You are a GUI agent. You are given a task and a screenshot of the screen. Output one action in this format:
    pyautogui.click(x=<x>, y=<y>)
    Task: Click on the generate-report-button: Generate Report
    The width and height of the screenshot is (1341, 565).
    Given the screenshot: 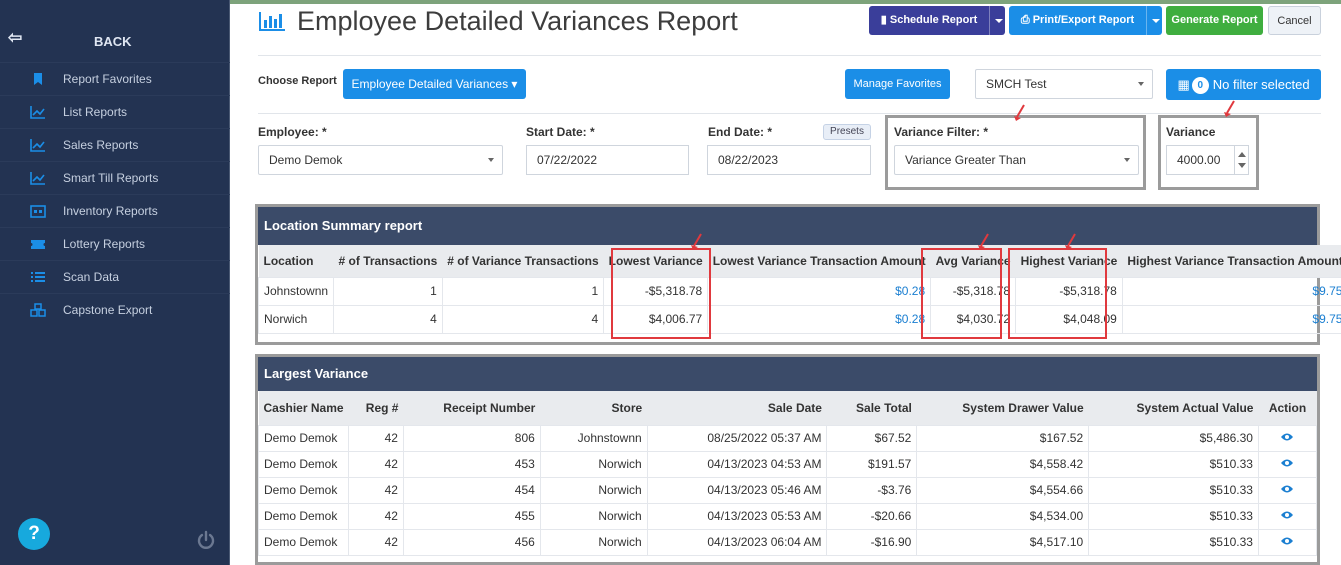 What is the action you would take?
    pyautogui.click(x=1214, y=20)
    